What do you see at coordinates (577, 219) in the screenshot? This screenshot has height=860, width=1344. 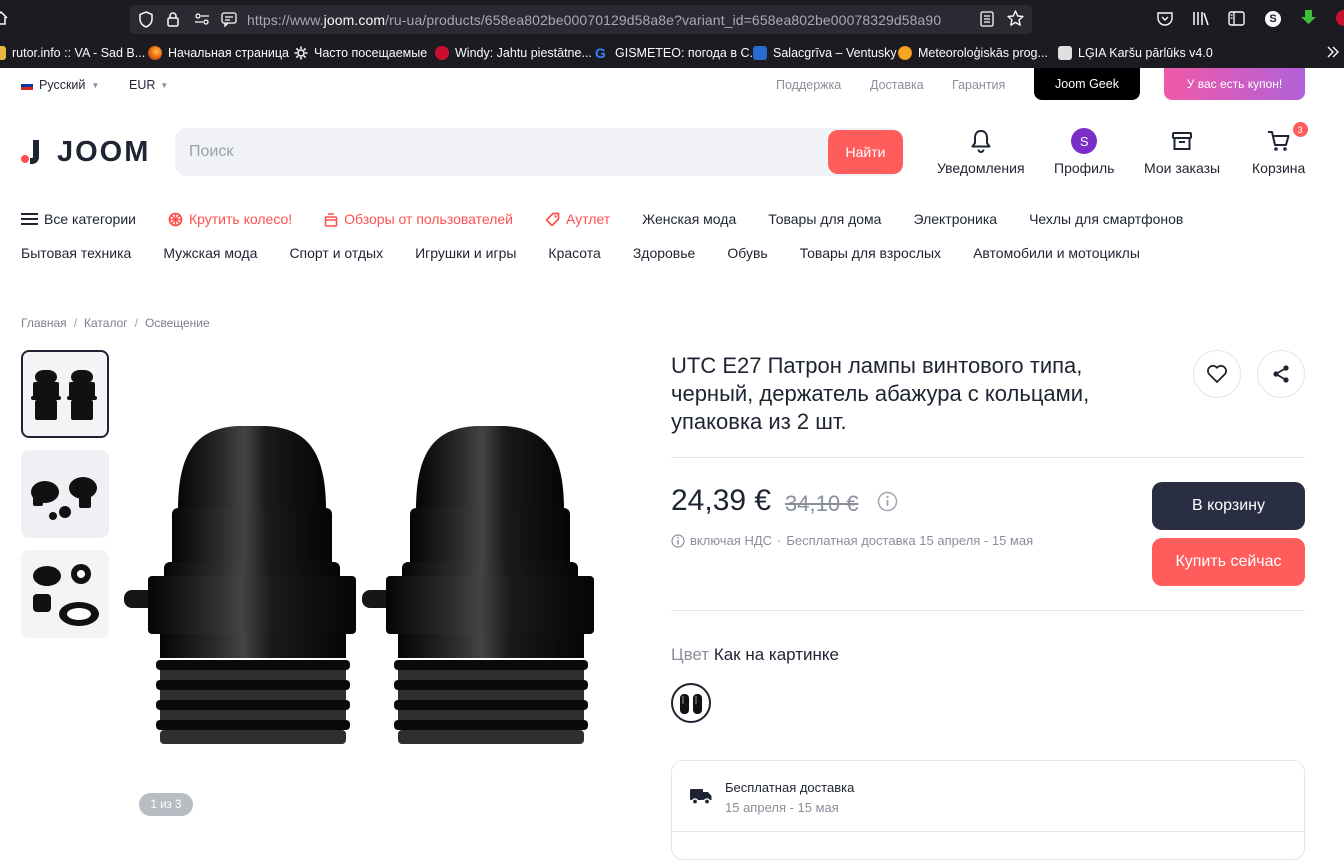 I see `nav-outlet: Аутлет` at bounding box center [577, 219].